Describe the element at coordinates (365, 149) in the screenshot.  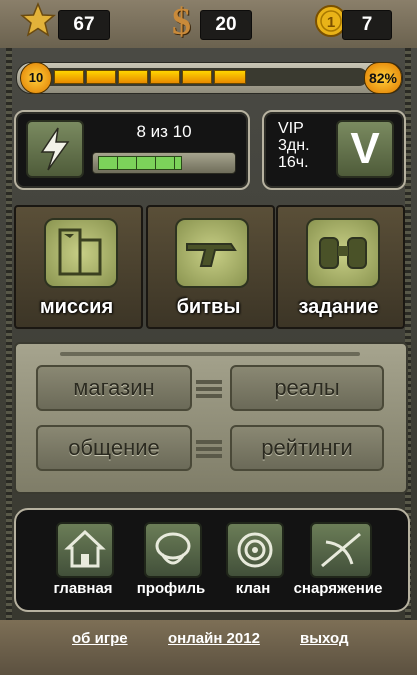
I see `vip-badge-icon: V` at that location.